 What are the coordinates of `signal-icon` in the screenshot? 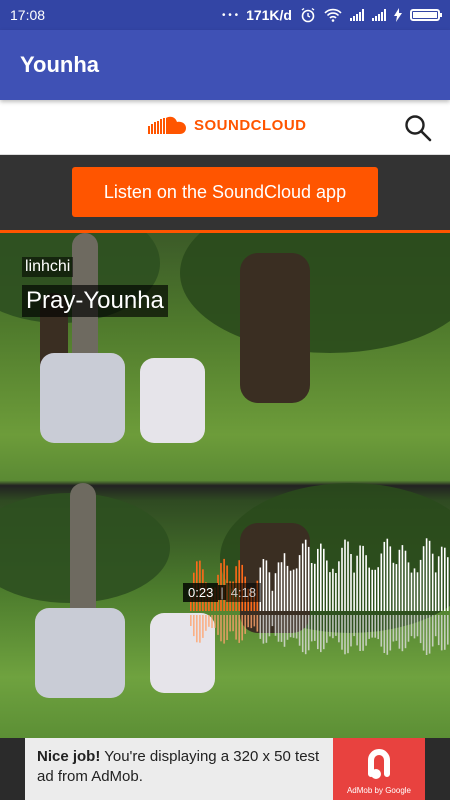 It's located at (357, 15).